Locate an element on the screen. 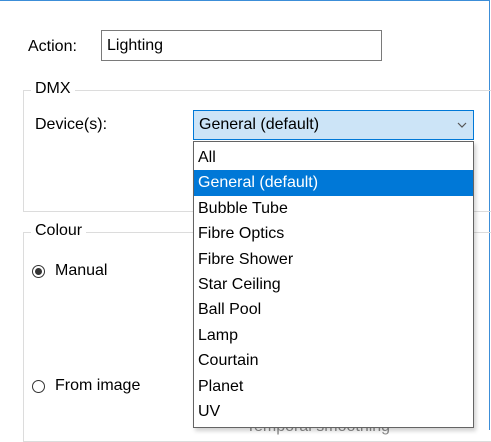 The width and height of the screenshot is (491, 442). dropdown-item-bubble-tube: Bubble Tube is located at coordinates (333, 208).